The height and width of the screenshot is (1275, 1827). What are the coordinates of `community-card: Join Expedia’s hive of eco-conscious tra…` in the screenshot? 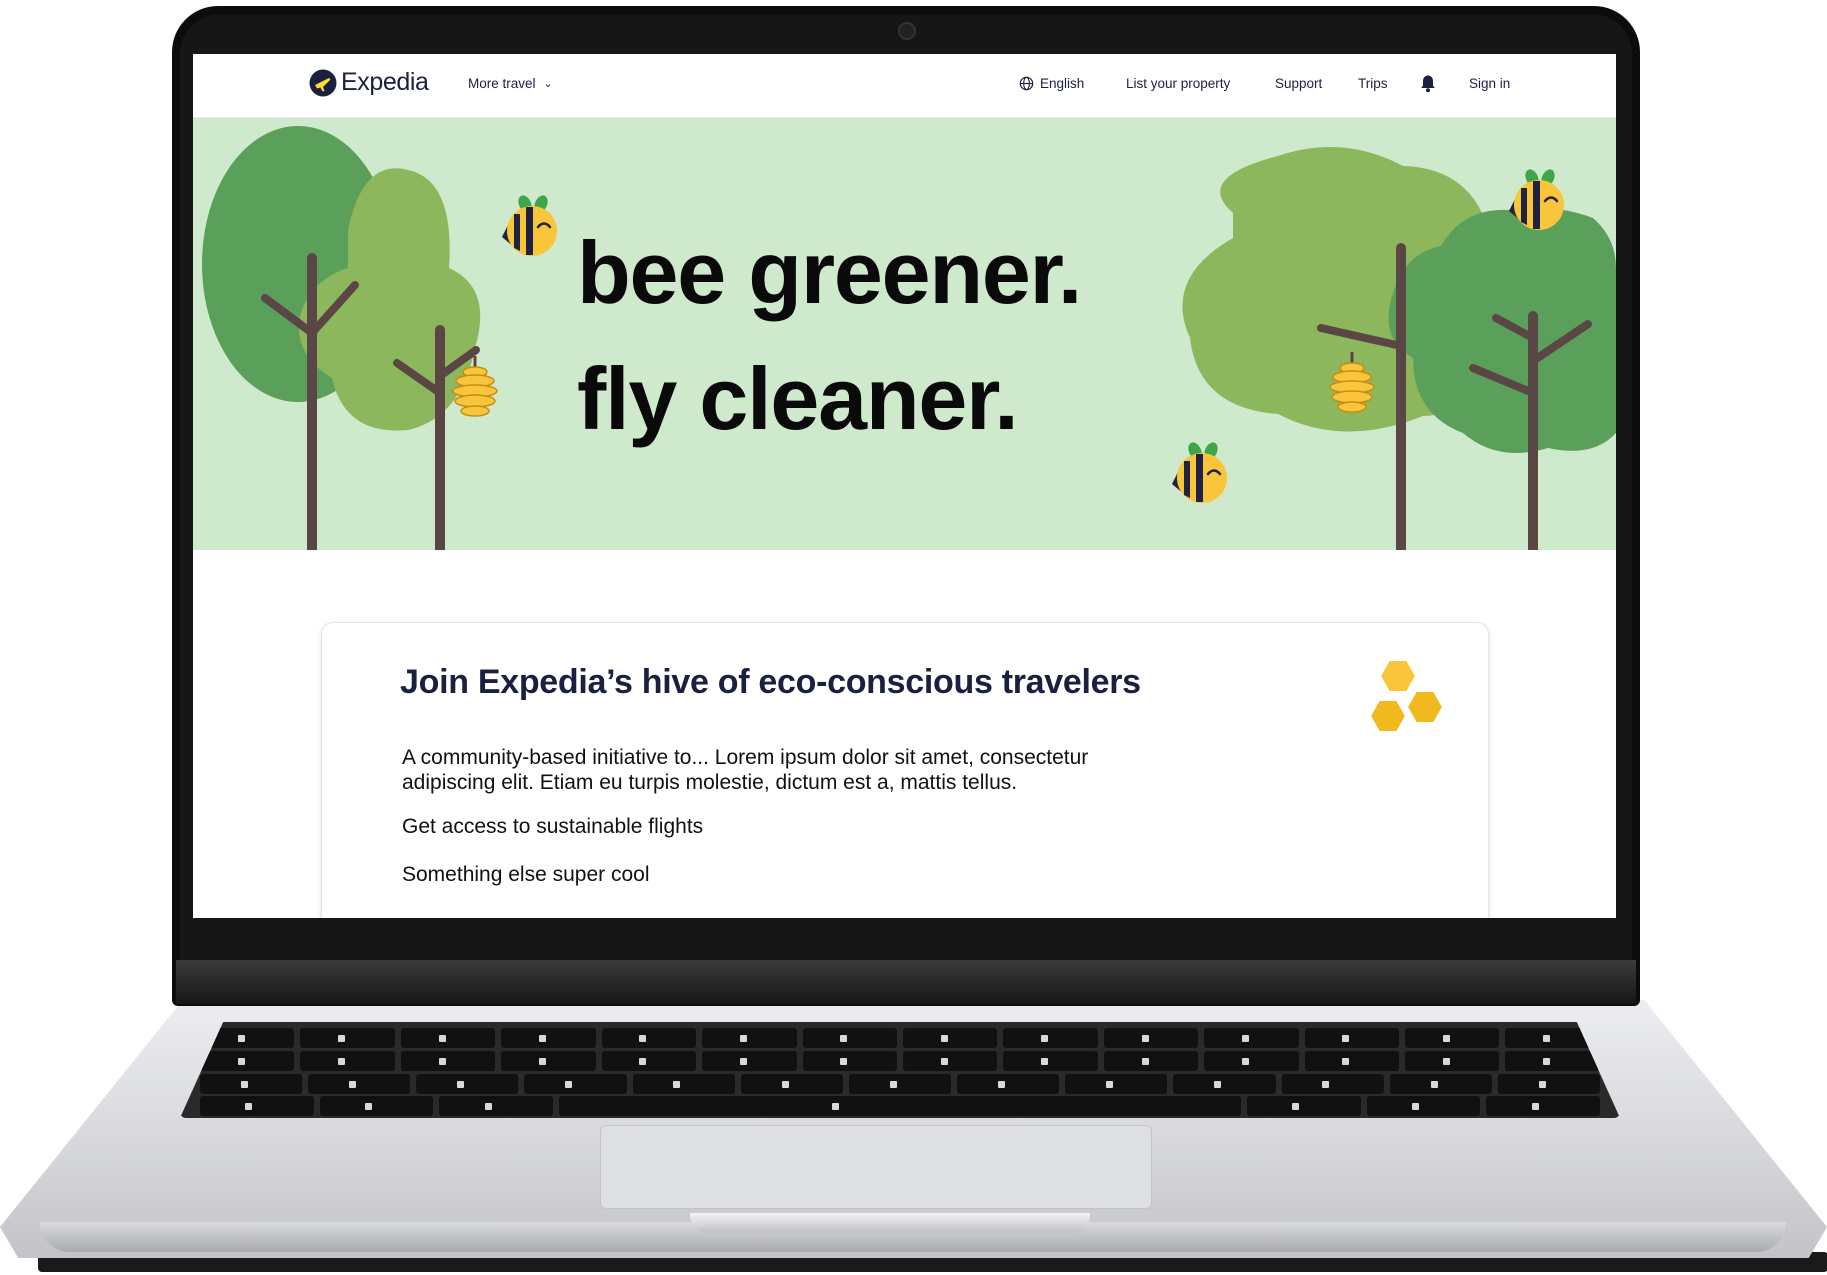 It's located at (905, 770).